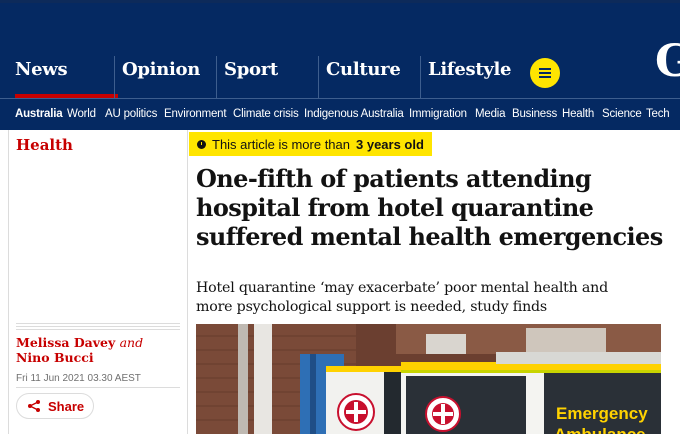  I want to click on pillar-label: Culture, so click(363, 69).